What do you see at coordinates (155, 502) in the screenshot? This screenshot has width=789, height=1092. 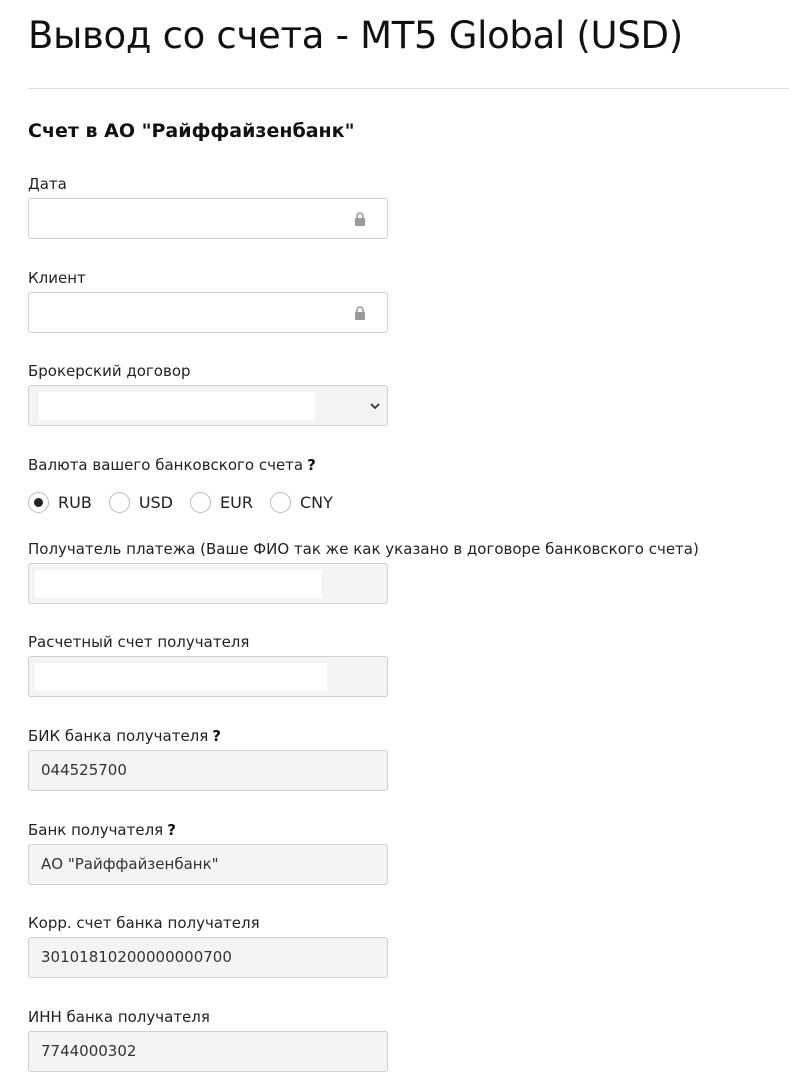 I see `radio-usd-label: USD` at bounding box center [155, 502].